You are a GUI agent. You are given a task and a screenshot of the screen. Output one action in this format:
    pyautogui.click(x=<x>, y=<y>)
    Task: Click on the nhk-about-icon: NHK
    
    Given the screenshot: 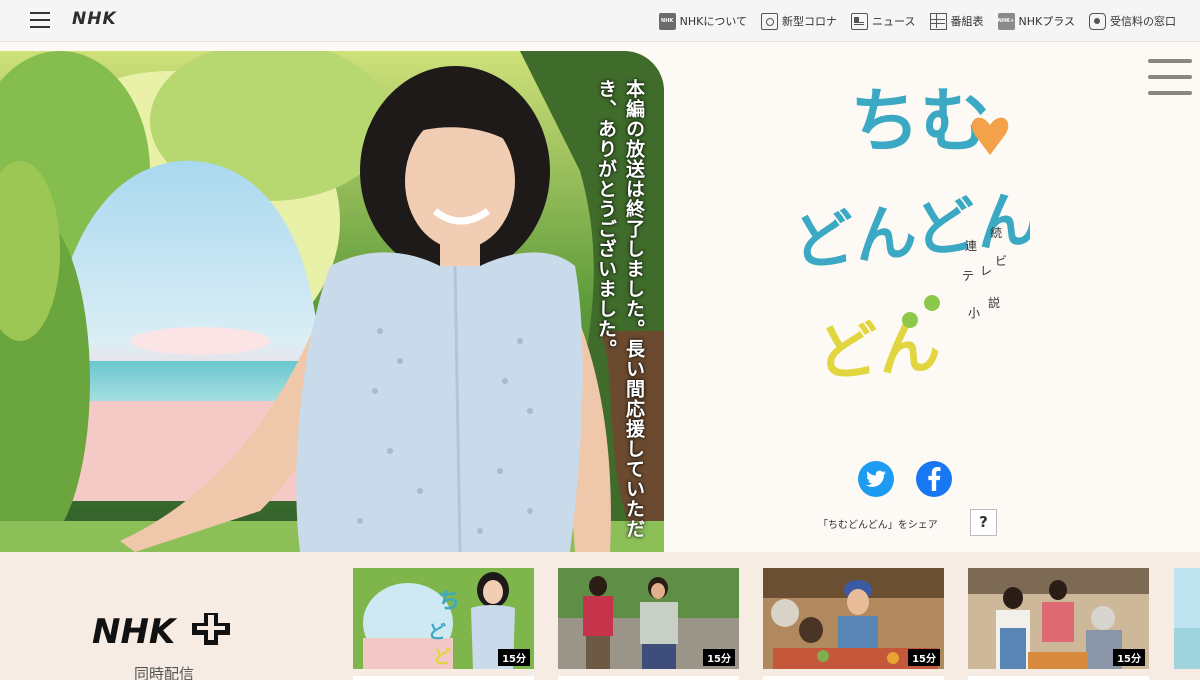 What is the action you would take?
    pyautogui.click(x=667, y=21)
    